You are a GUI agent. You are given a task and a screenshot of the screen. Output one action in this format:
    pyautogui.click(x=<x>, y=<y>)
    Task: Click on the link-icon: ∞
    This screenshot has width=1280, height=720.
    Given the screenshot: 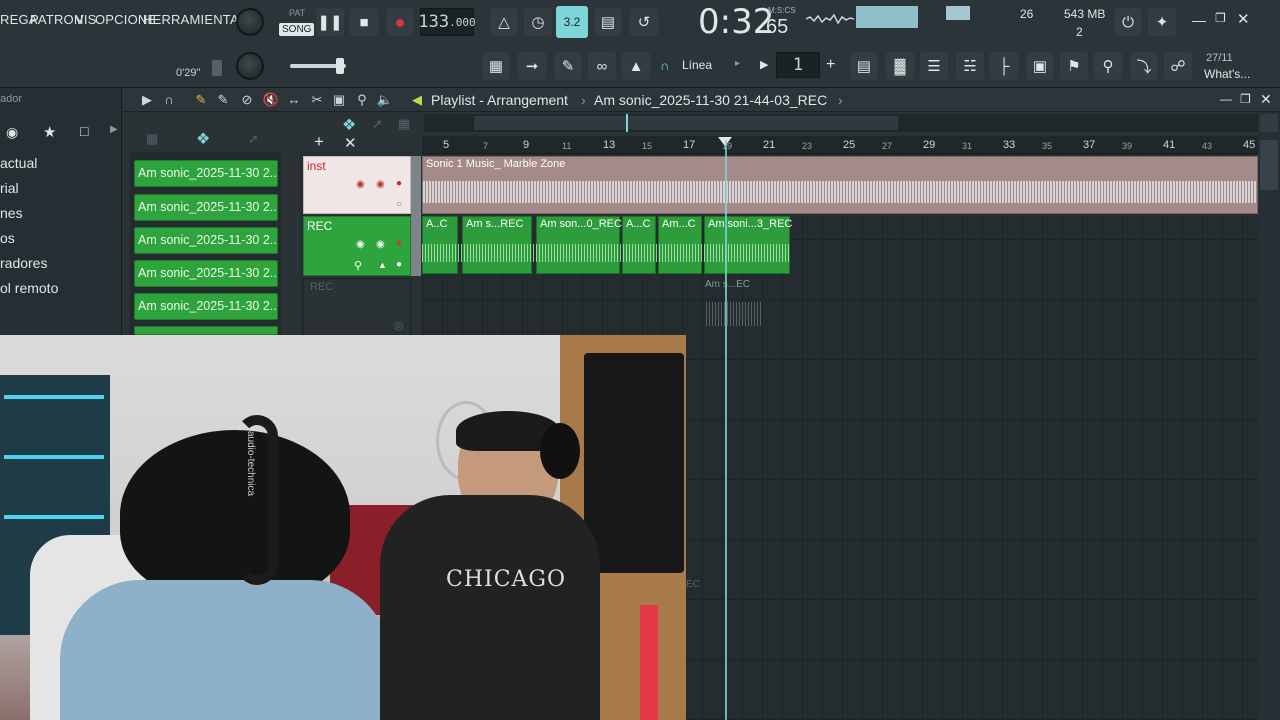 What is the action you would take?
    pyautogui.click(x=602, y=66)
    